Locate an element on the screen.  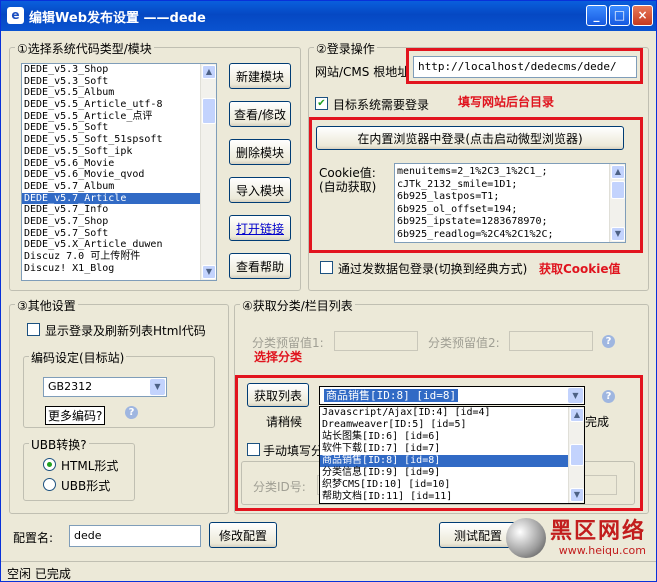
open-link-button: 打开链接 is located at coordinates (260, 228).